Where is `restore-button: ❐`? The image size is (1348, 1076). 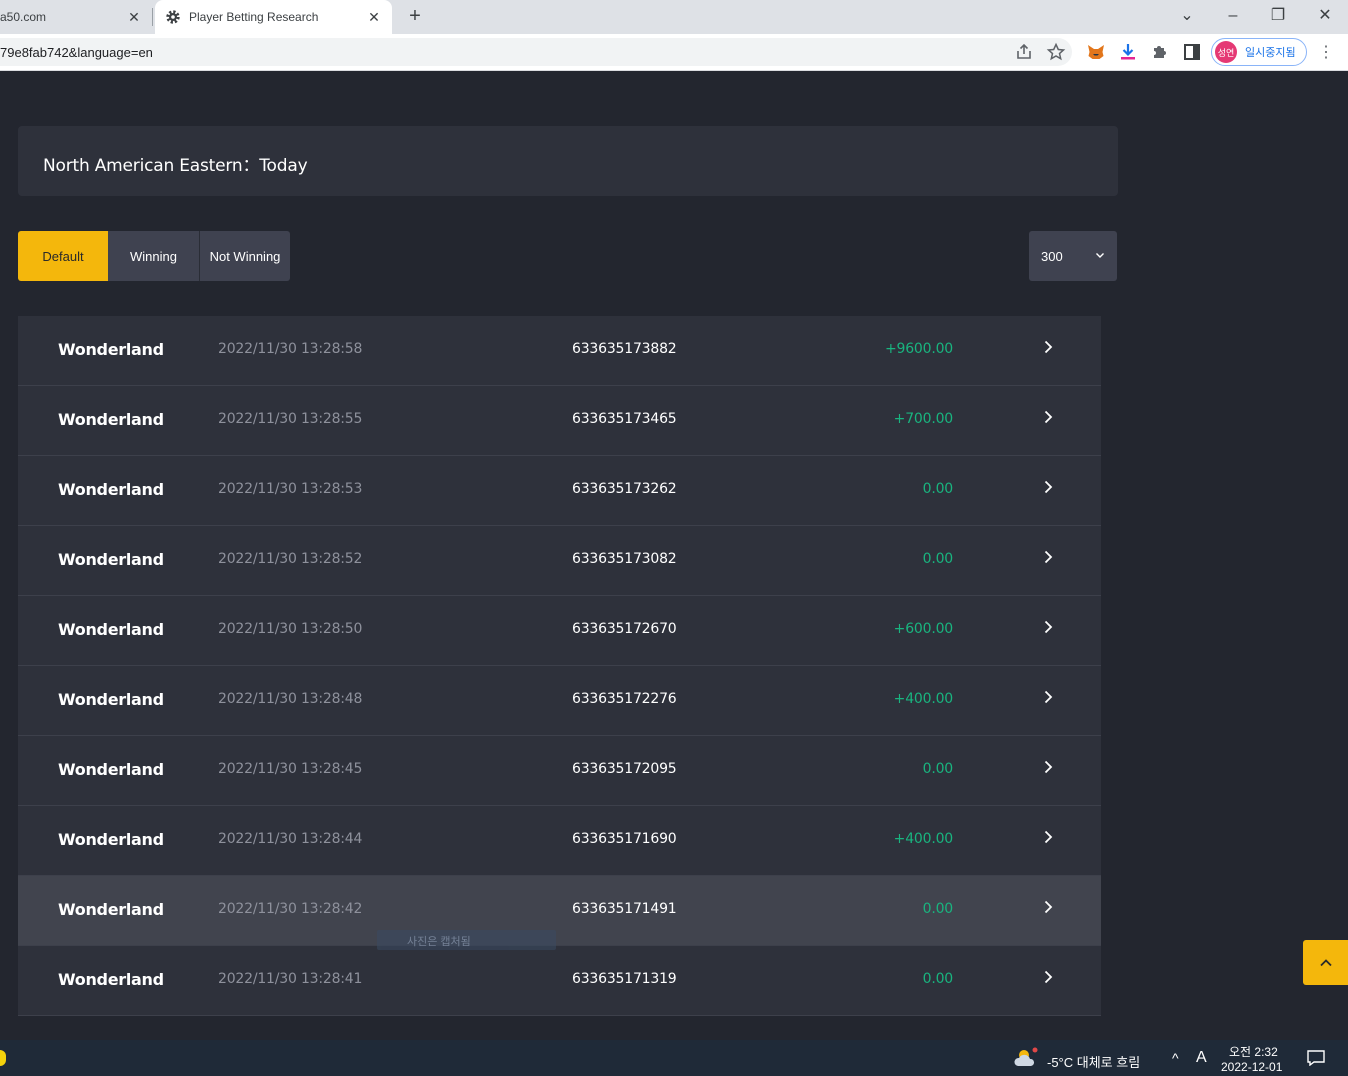 restore-button: ❐ is located at coordinates (1278, 16).